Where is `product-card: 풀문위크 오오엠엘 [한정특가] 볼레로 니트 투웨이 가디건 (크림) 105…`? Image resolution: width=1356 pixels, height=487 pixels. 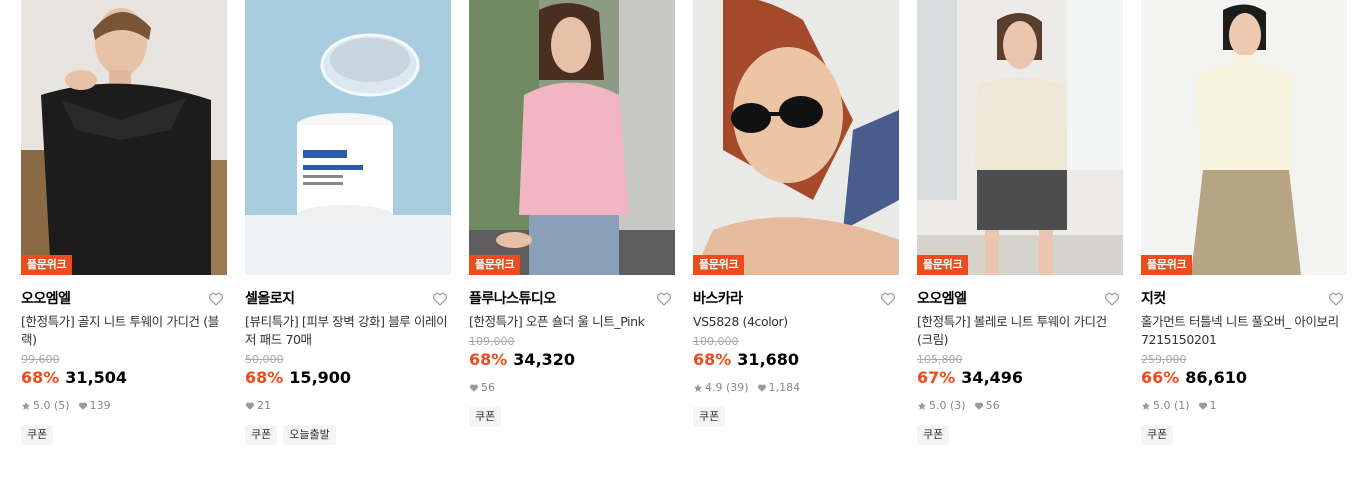 product-card: 풀문위크 오오엠엘 [한정특가] 볼레로 니트 투웨이 가디건 (크림) 105… is located at coordinates (1020, 222).